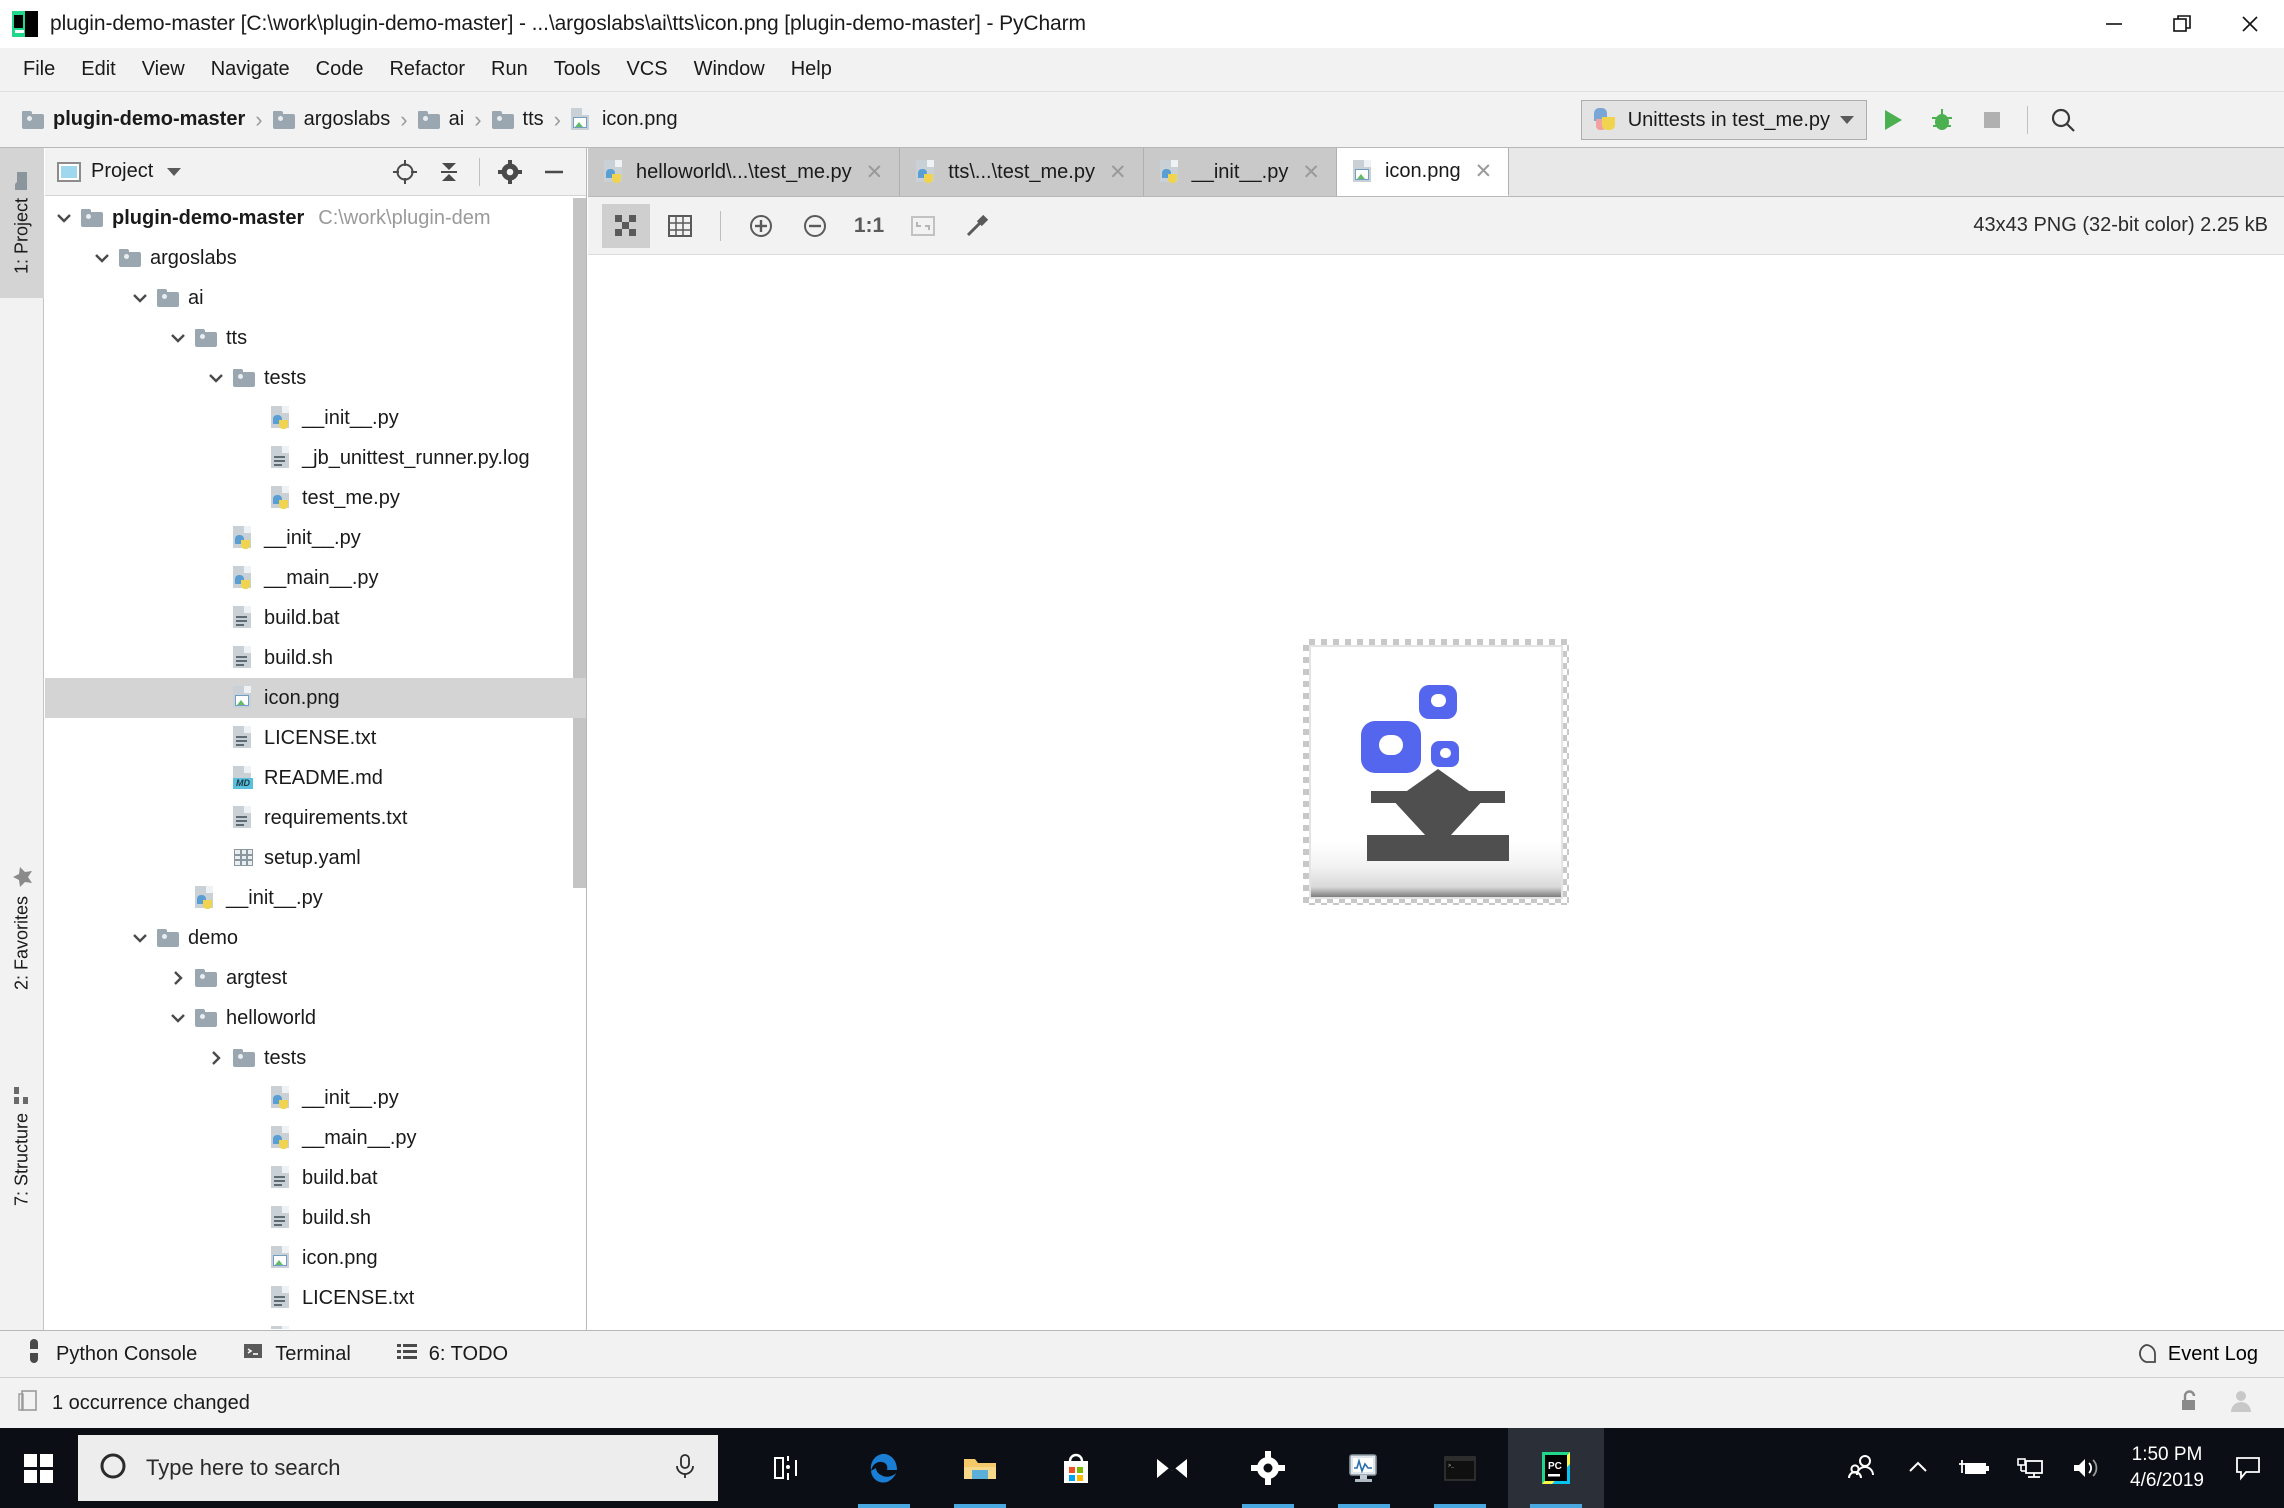 This screenshot has height=1508, width=2284. I want to click on settings-icon, so click(1268, 1468).